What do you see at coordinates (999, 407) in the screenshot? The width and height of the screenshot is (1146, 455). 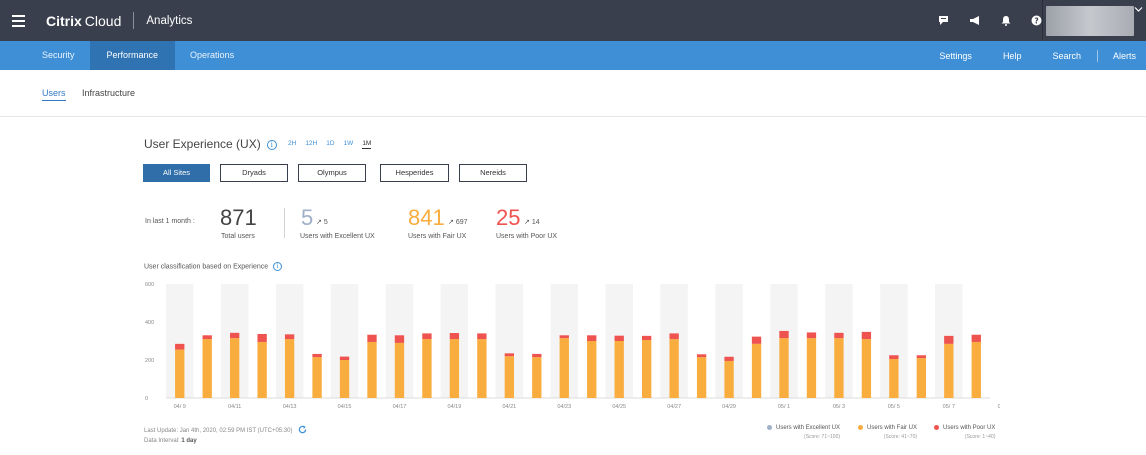 I see `x-tick-label: 05/ 9` at bounding box center [999, 407].